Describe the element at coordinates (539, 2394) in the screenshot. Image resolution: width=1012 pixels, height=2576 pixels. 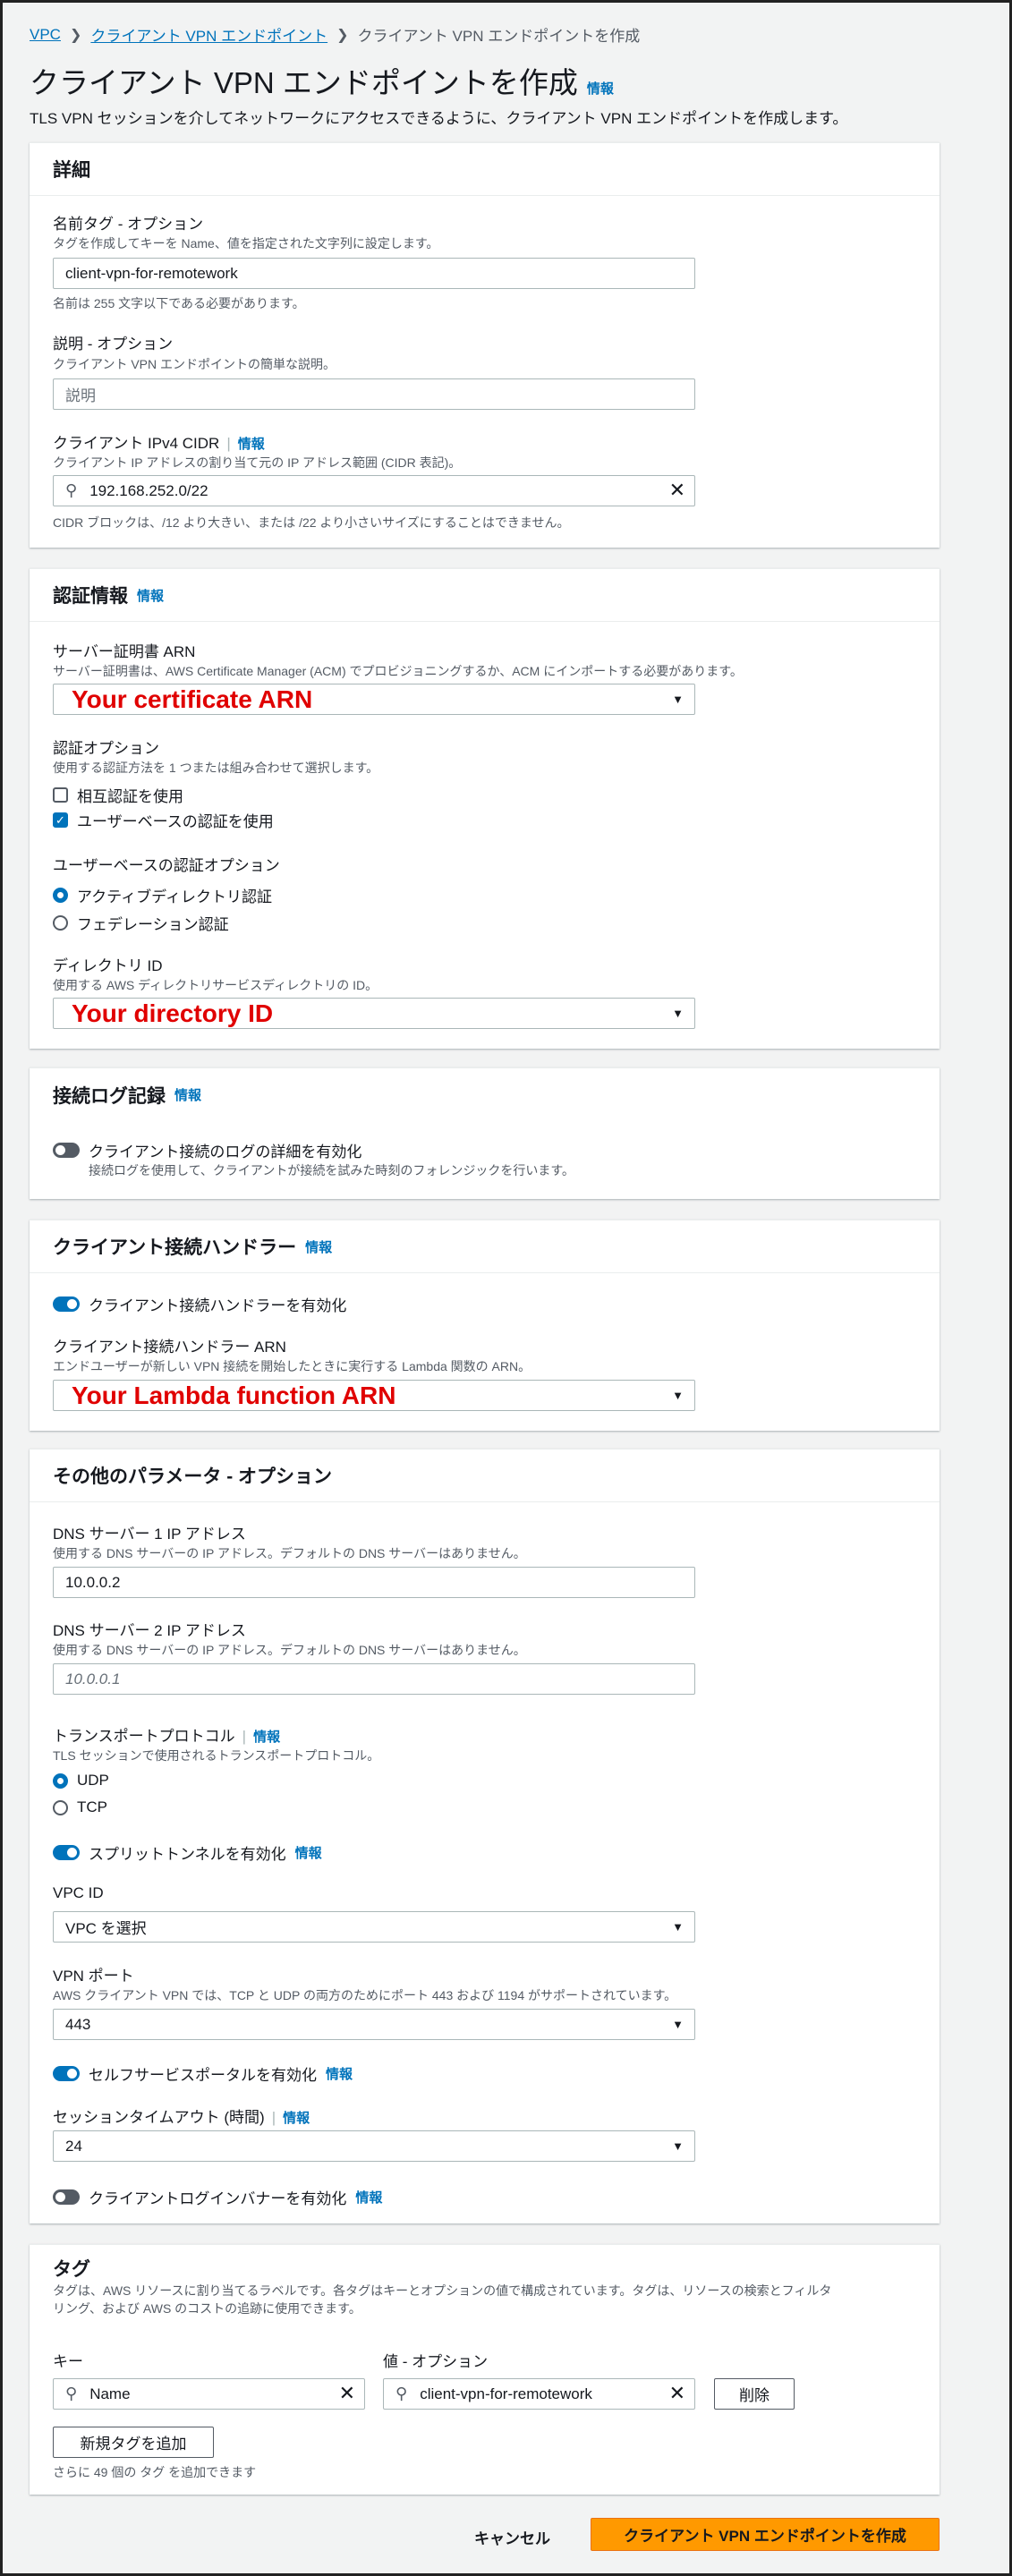
I see `tag-value-input: ⚲ client-vpn-for-remotework ✕` at that location.